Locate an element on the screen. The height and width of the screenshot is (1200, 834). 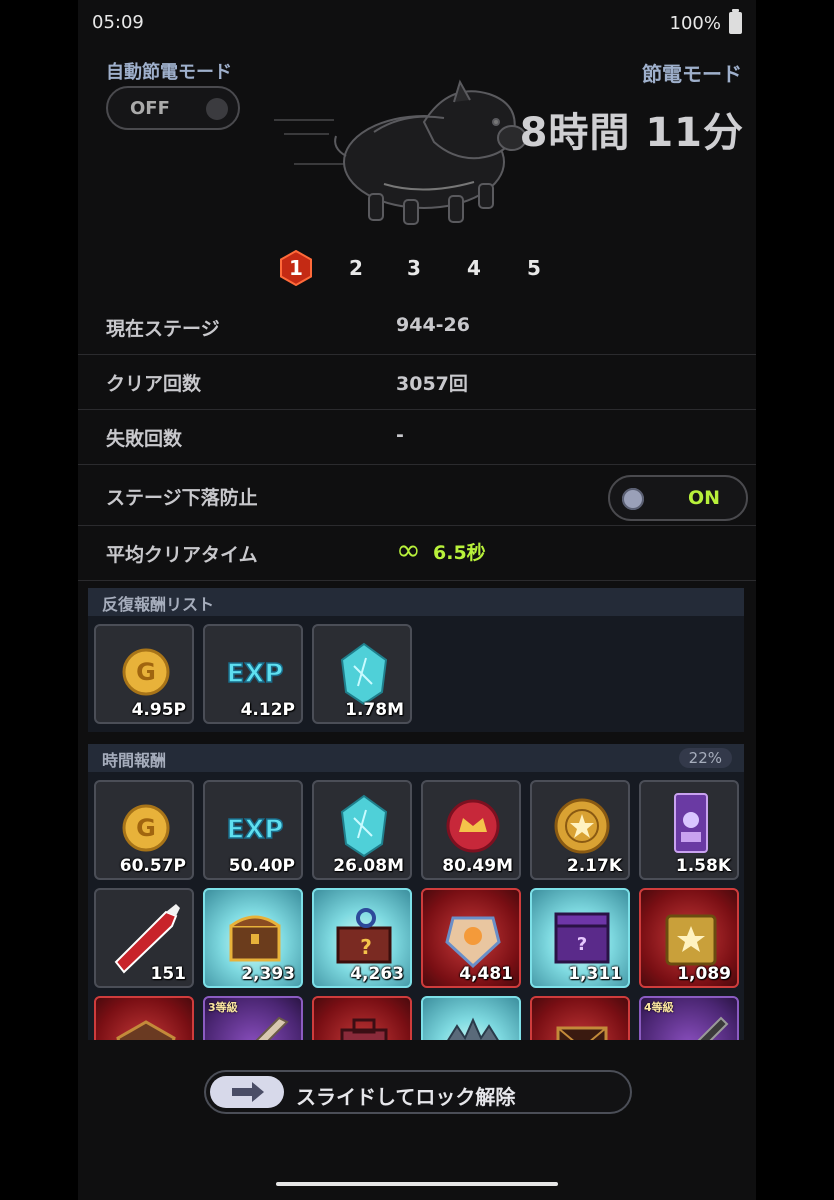
page-label: 1 is located at coordinates (296, 268).